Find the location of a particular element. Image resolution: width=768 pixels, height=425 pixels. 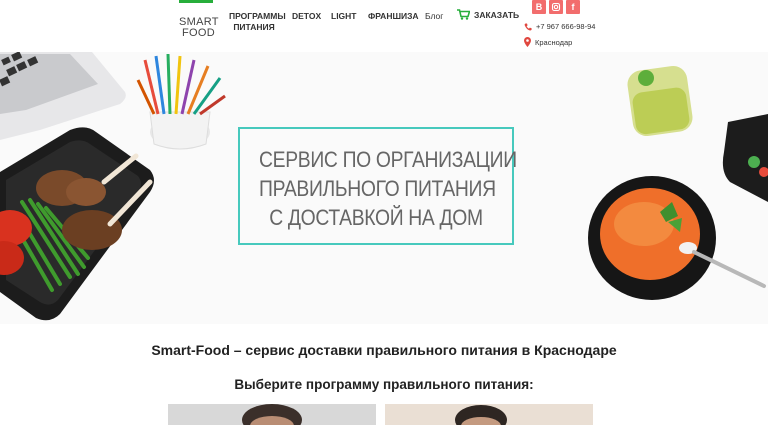

nav-programs-line2: ПИТАНИЯ is located at coordinates (254, 27).